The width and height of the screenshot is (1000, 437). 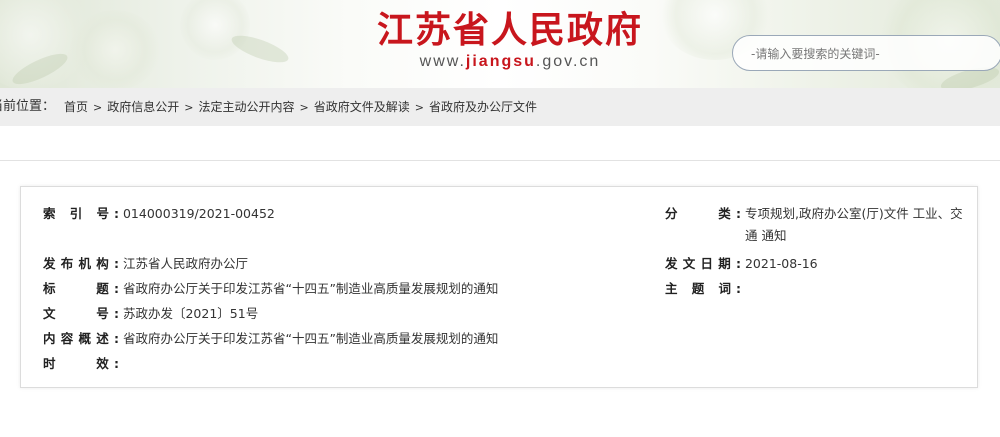 I want to click on section-divider, so click(x=500, y=160).